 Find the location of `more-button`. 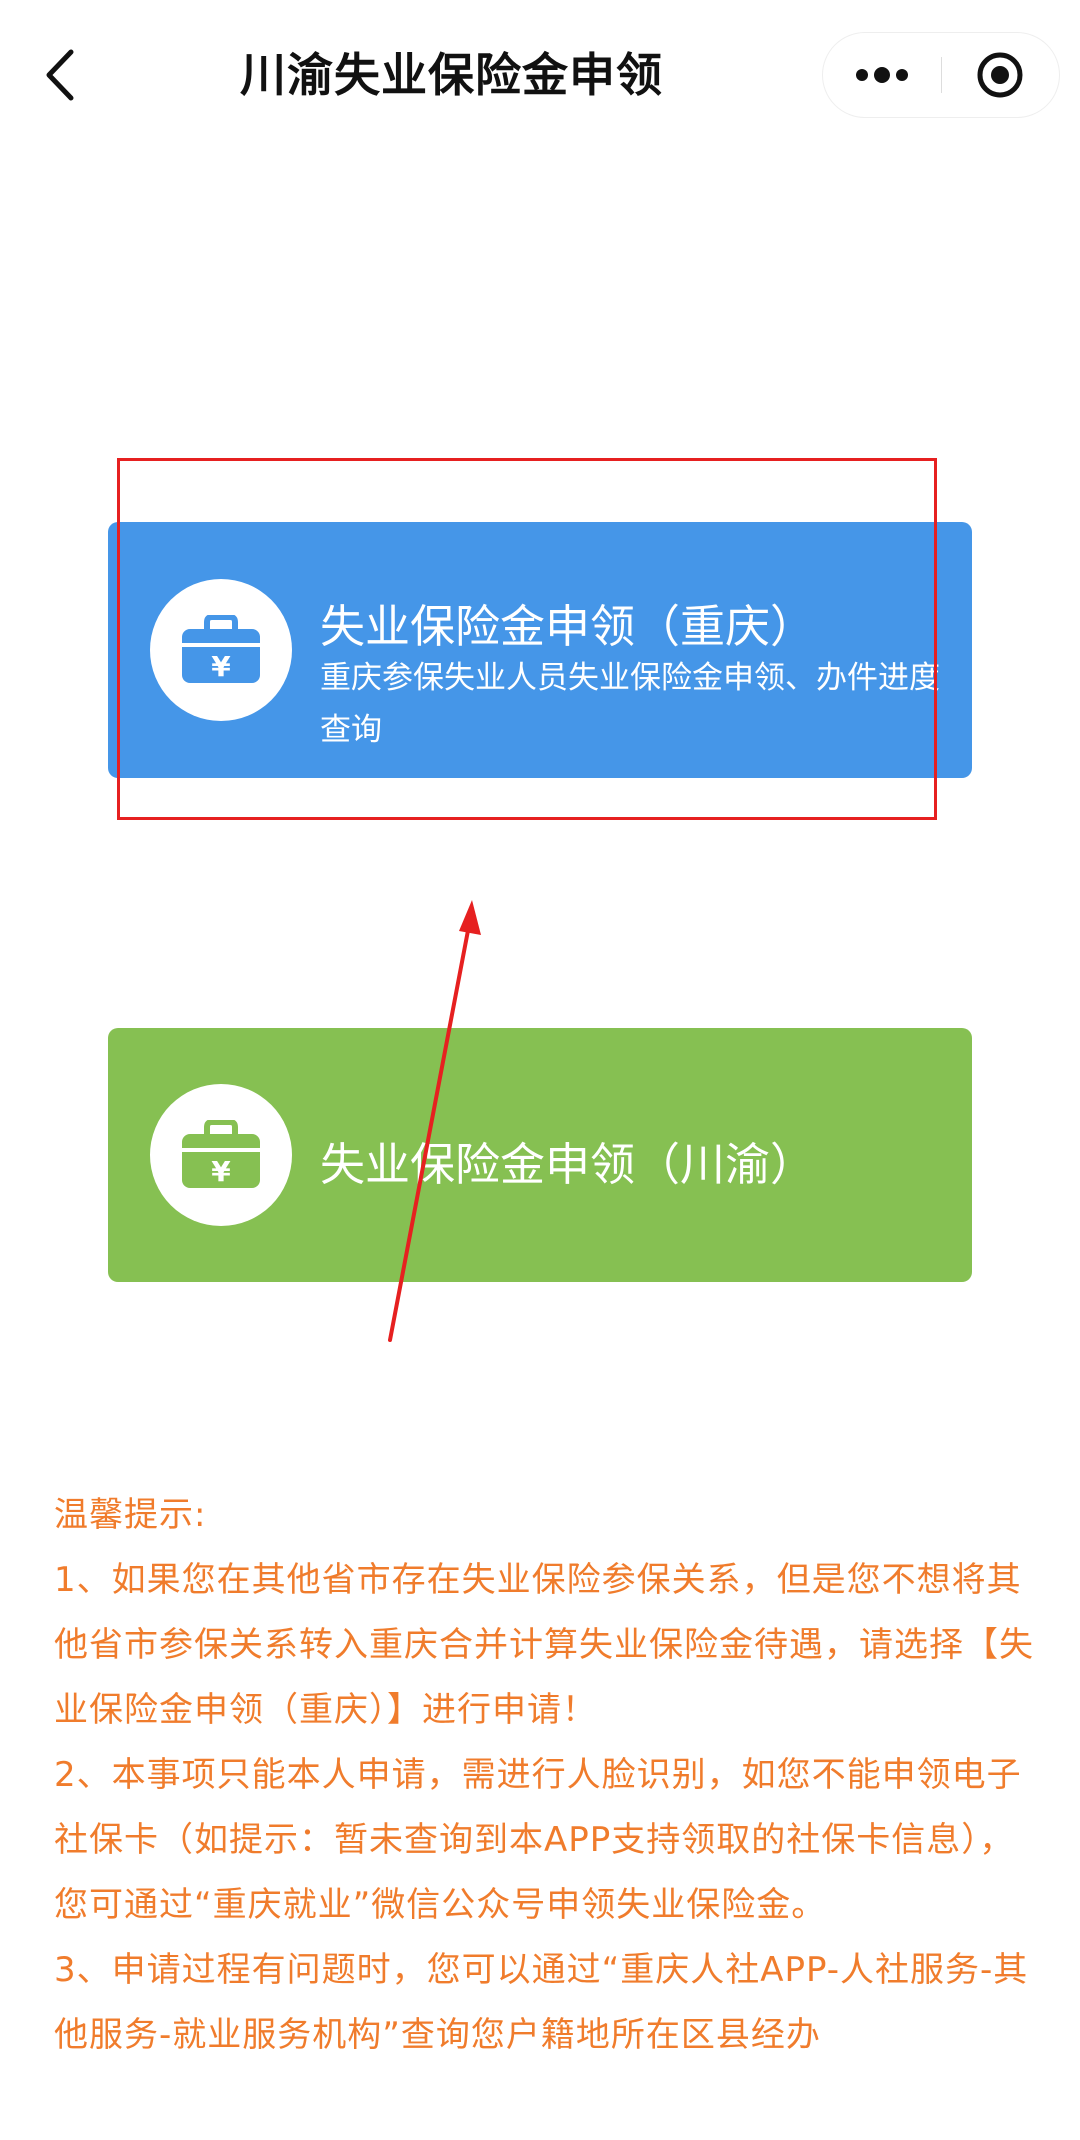

more-button is located at coordinates (882, 75).